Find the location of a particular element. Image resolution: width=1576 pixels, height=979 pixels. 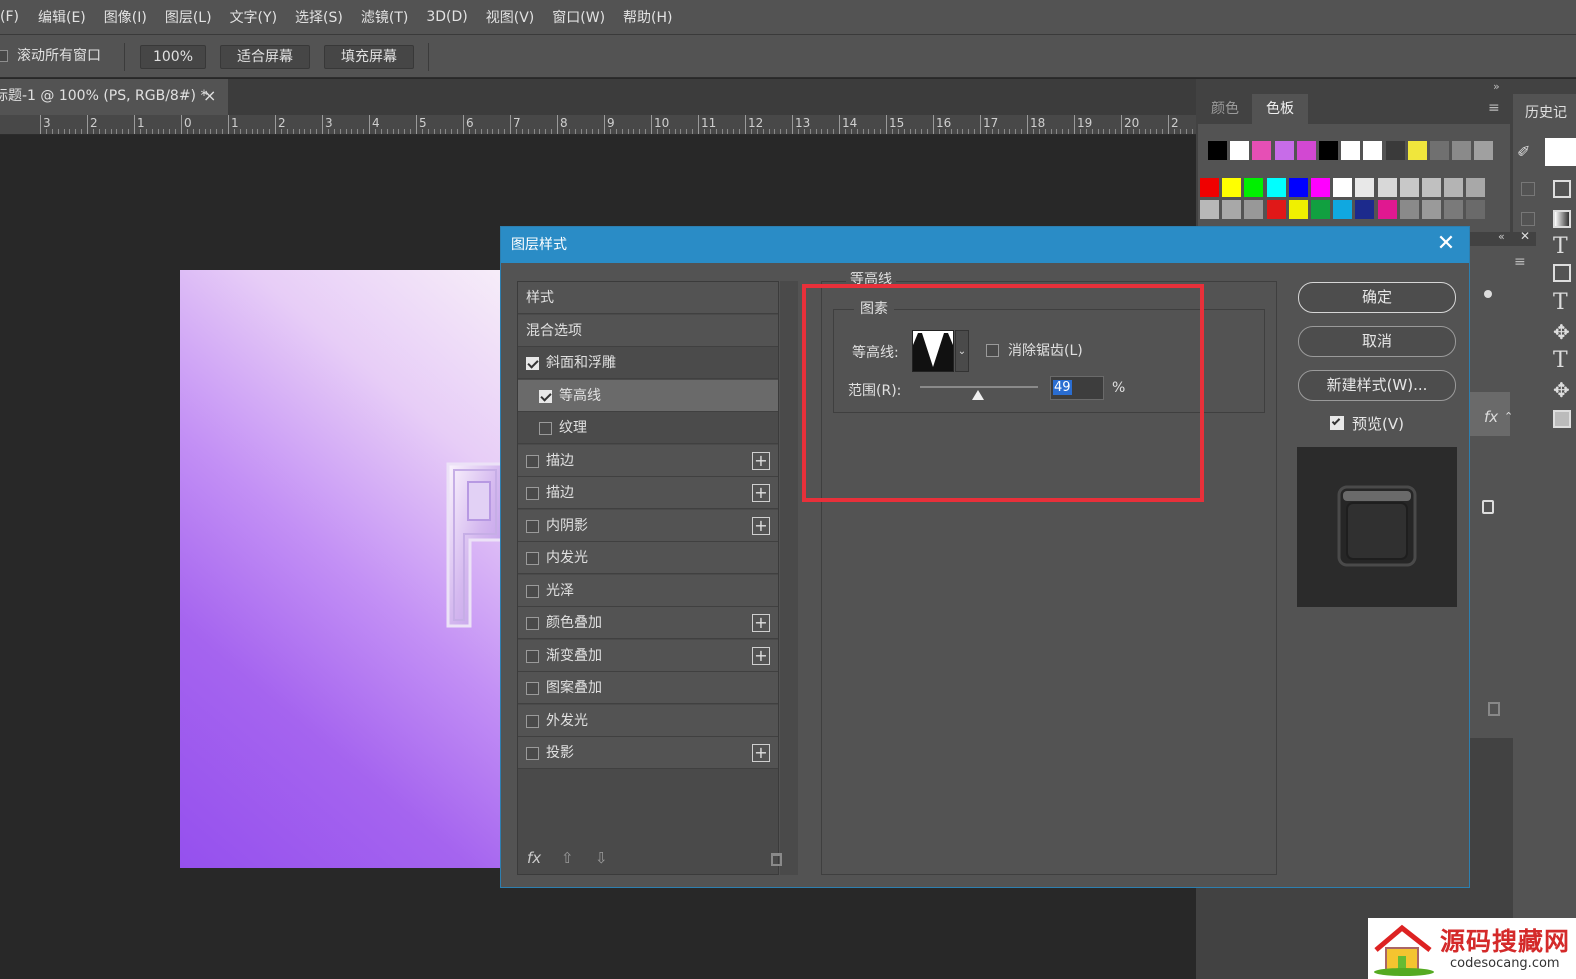

move-down-icon: ⇩ is located at coordinates (601, 858).